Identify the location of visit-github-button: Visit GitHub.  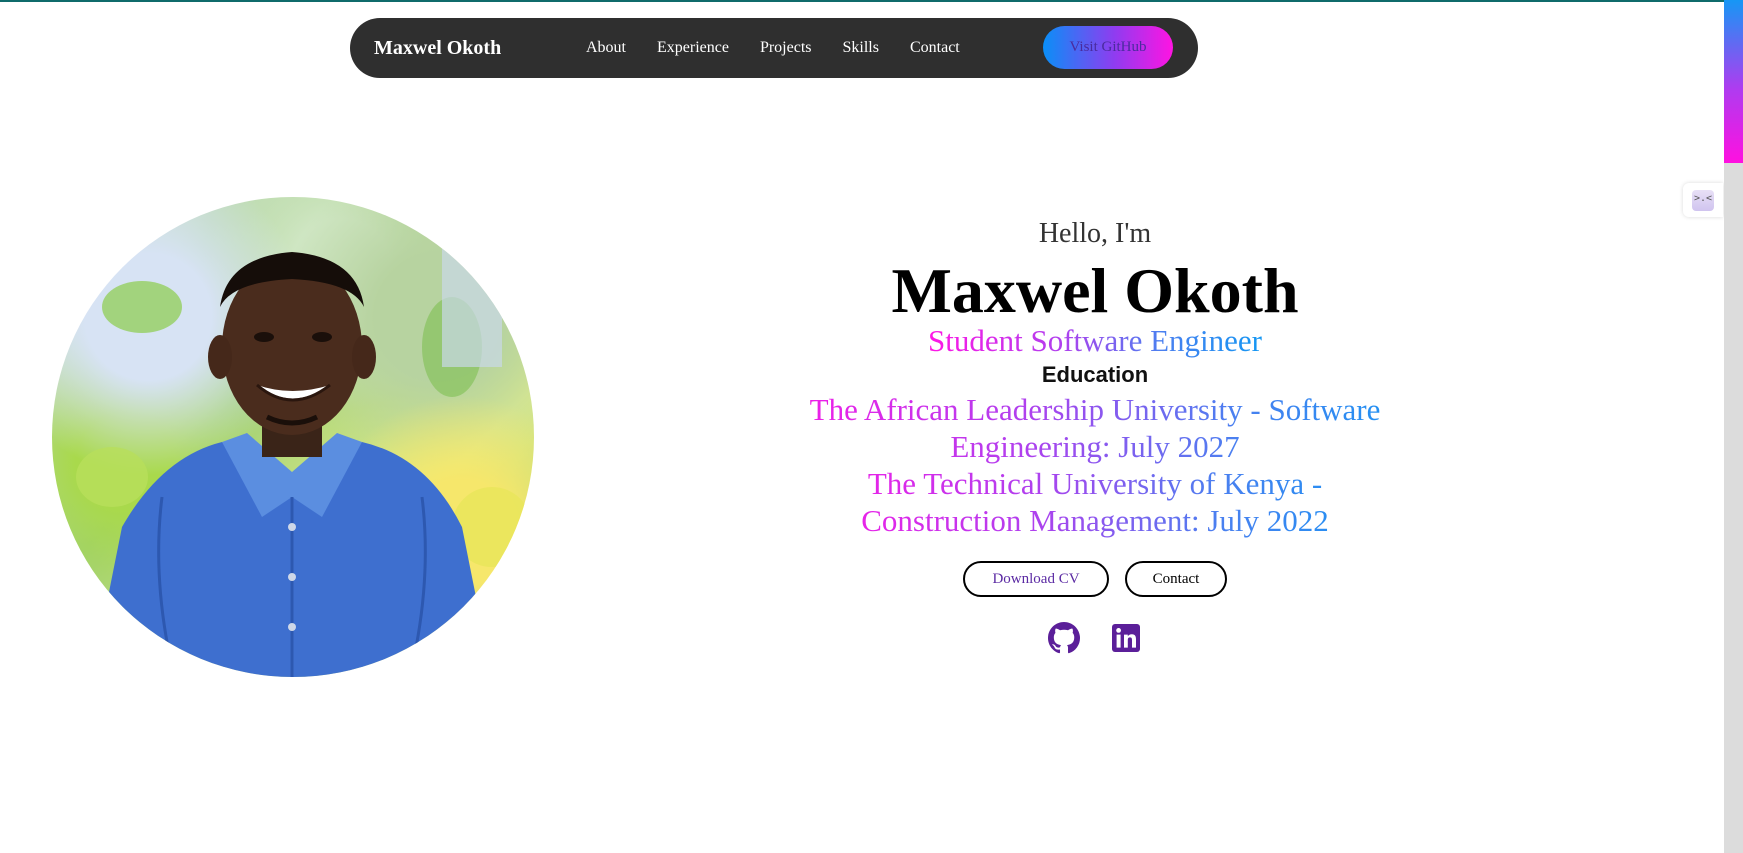
(1108, 47).